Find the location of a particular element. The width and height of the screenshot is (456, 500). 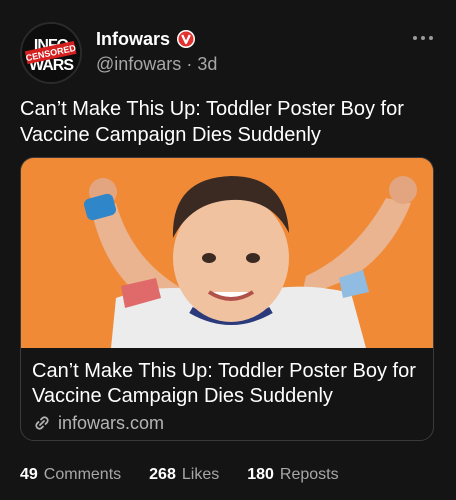

author-avatar: INFO WARS CENSORED is located at coordinates (51, 53).